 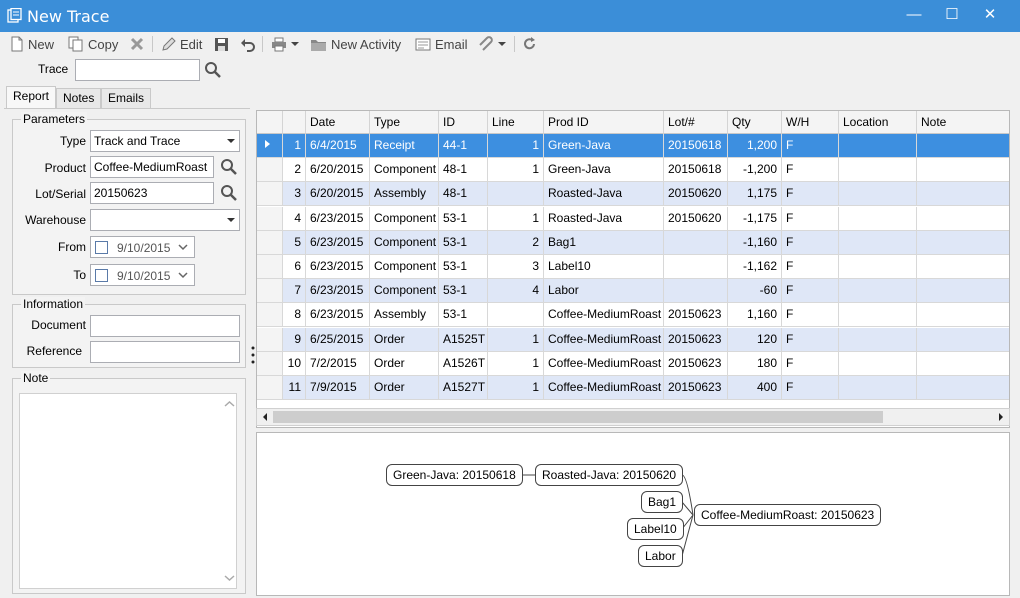 I want to click on warehouse-select, so click(x=165, y=220).